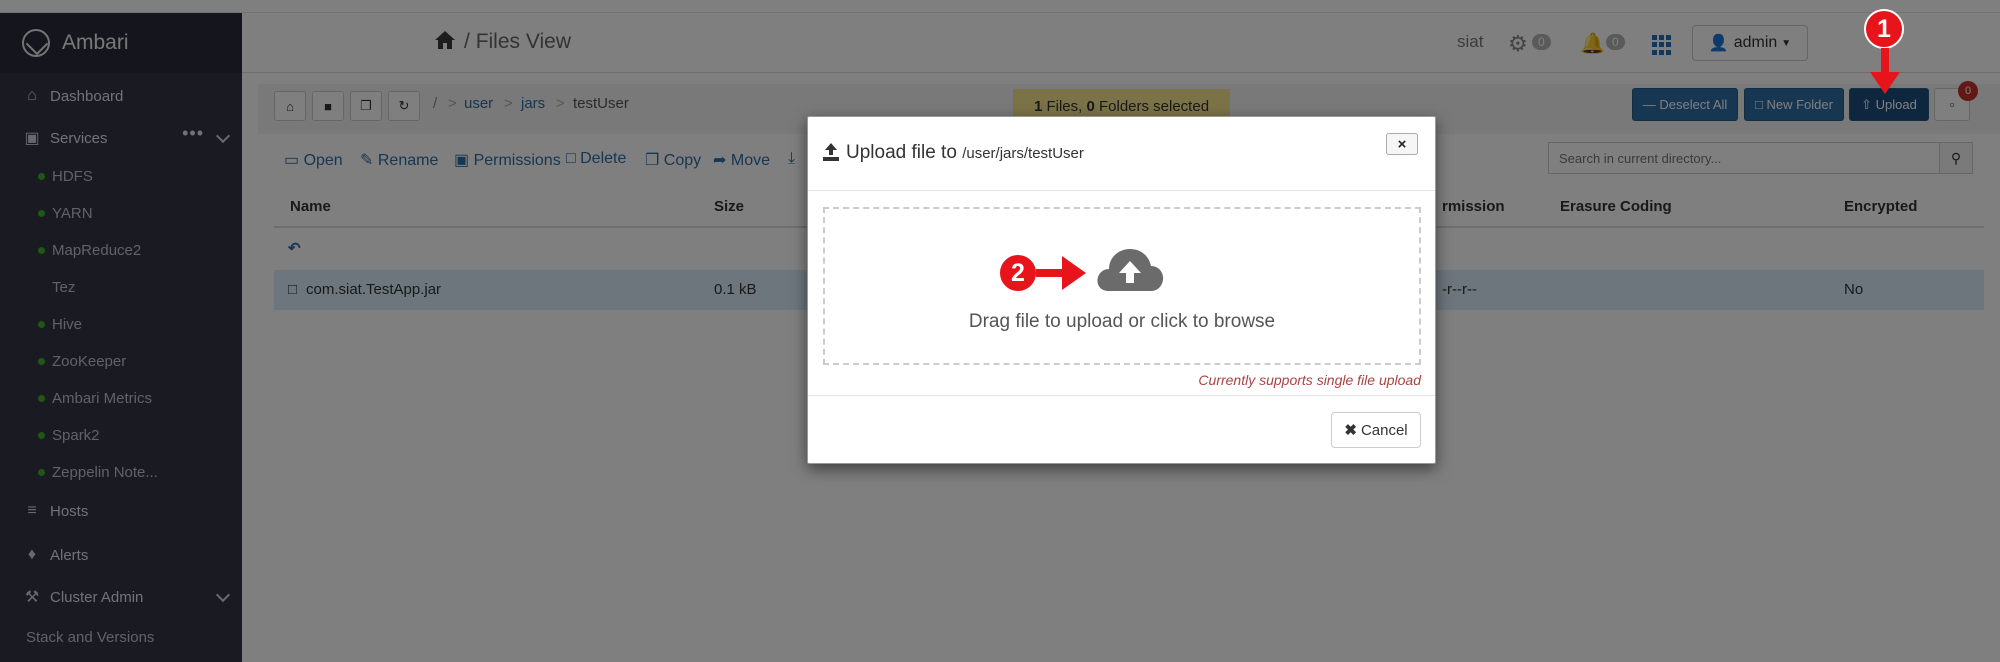 The height and width of the screenshot is (662, 2000). Describe the element at coordinates (1884, 29) in the screenshot. I see `annotation-step-1: 1` at that location.